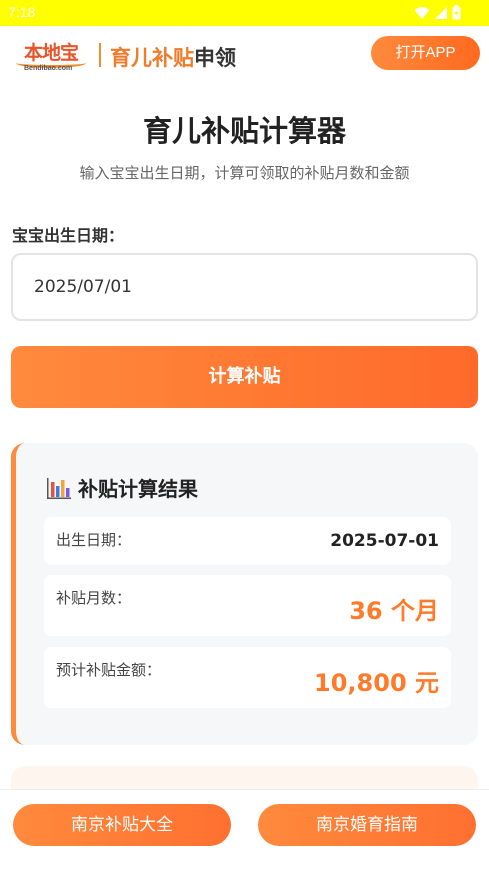 The image size is (489, 869). I want to click on bar-chart-icon, so click(59, 488).